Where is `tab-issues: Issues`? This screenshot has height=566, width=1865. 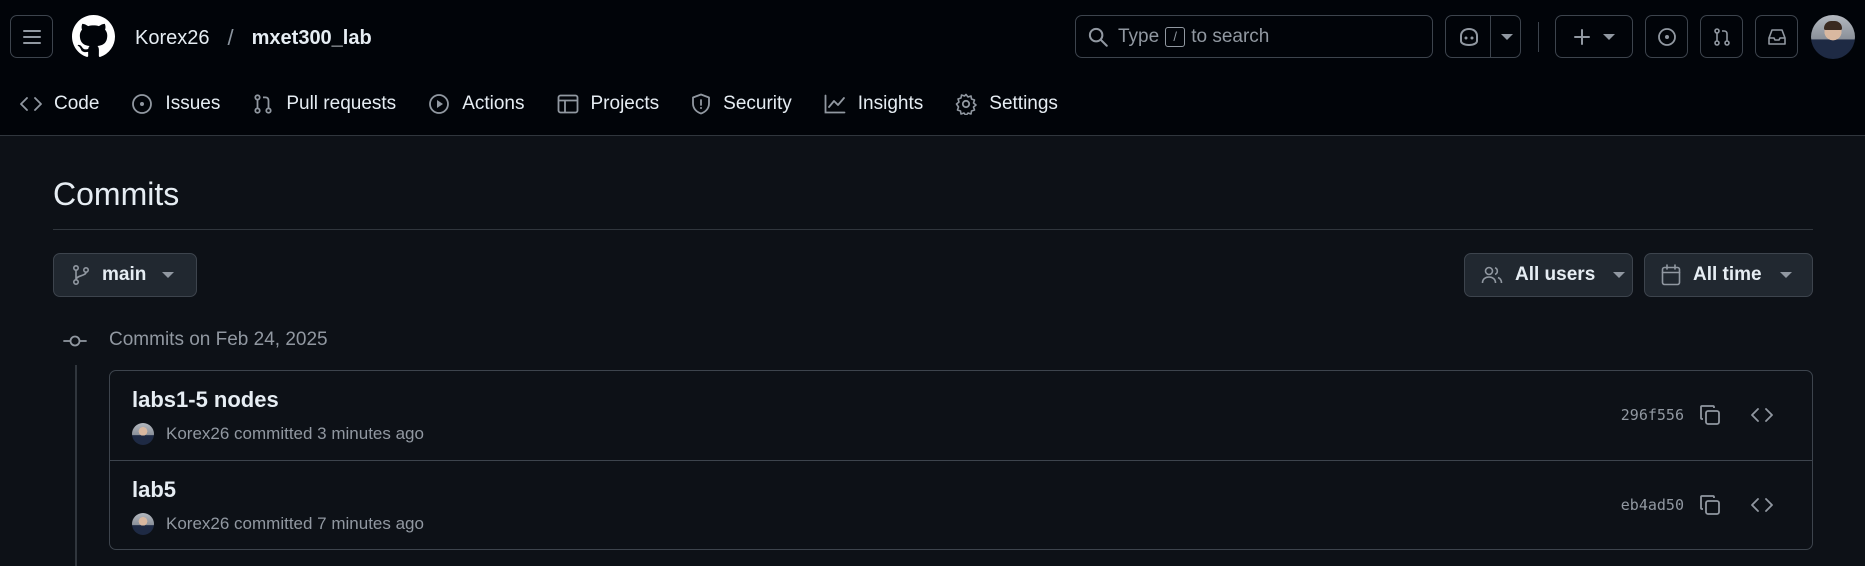
tab-issues: Issues is located at coordinates (175, 104).